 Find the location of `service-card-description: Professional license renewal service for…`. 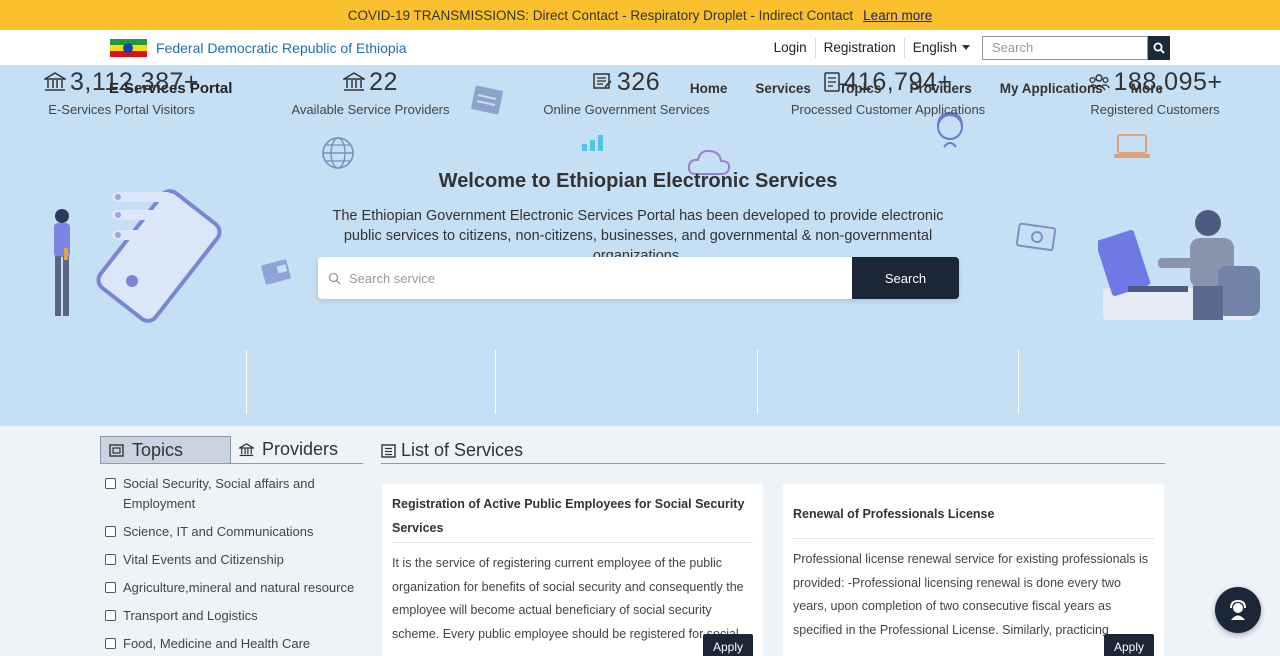

service-card-description: Professional license renewal service for… is located at coordinates (971, 594).